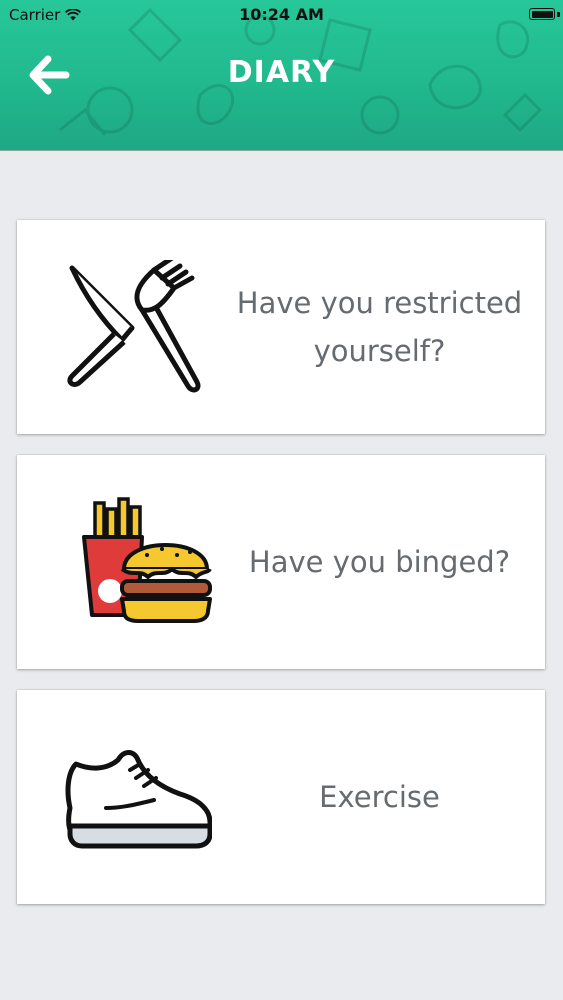 The height and width of the screenshot is (1000, 563). I want to click on exercise-label: Exercise, so click(379, 797).